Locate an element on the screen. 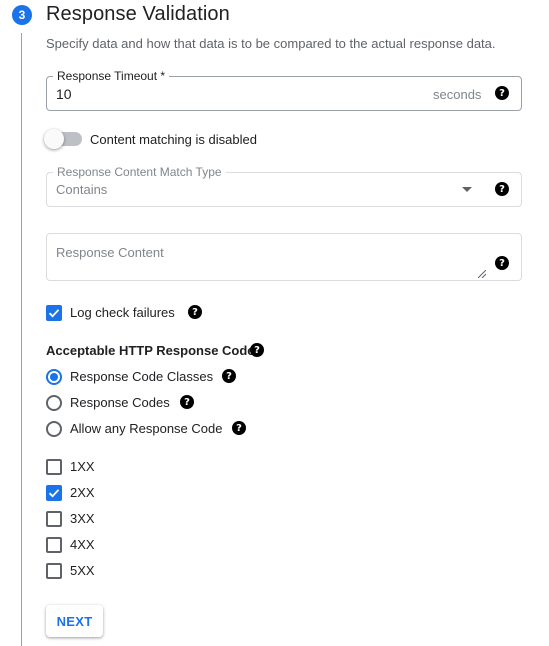 This screenshot has height=646, width=549. response-content-textarea: Response Content ? is located at coordinates (284, 257).